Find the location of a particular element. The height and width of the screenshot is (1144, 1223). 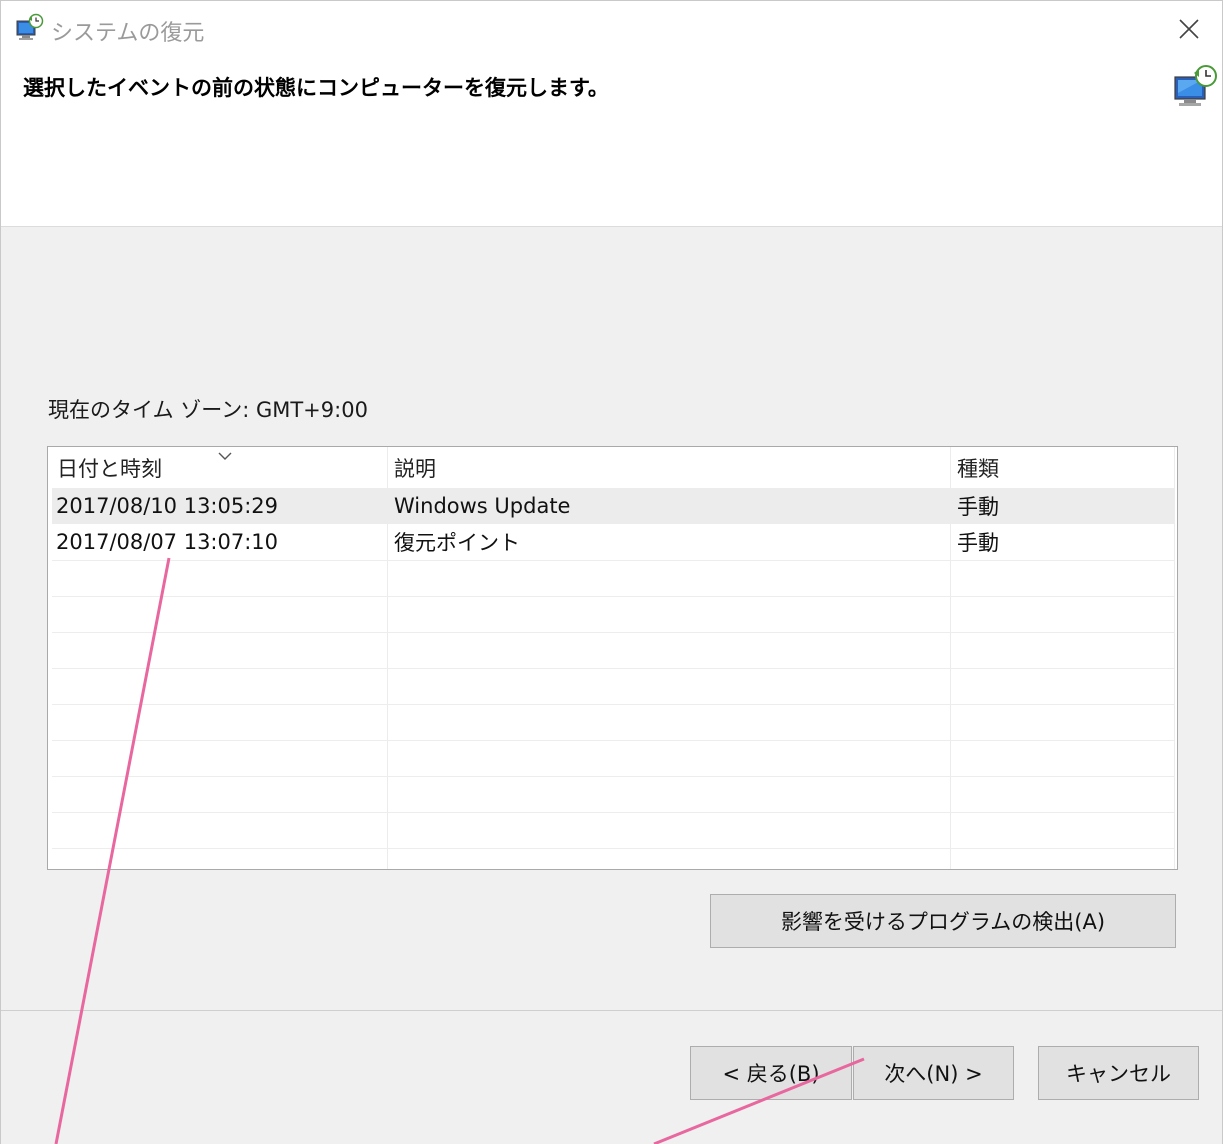

column-header-label: 日付と時刻 is located at coordinates (109, 468).